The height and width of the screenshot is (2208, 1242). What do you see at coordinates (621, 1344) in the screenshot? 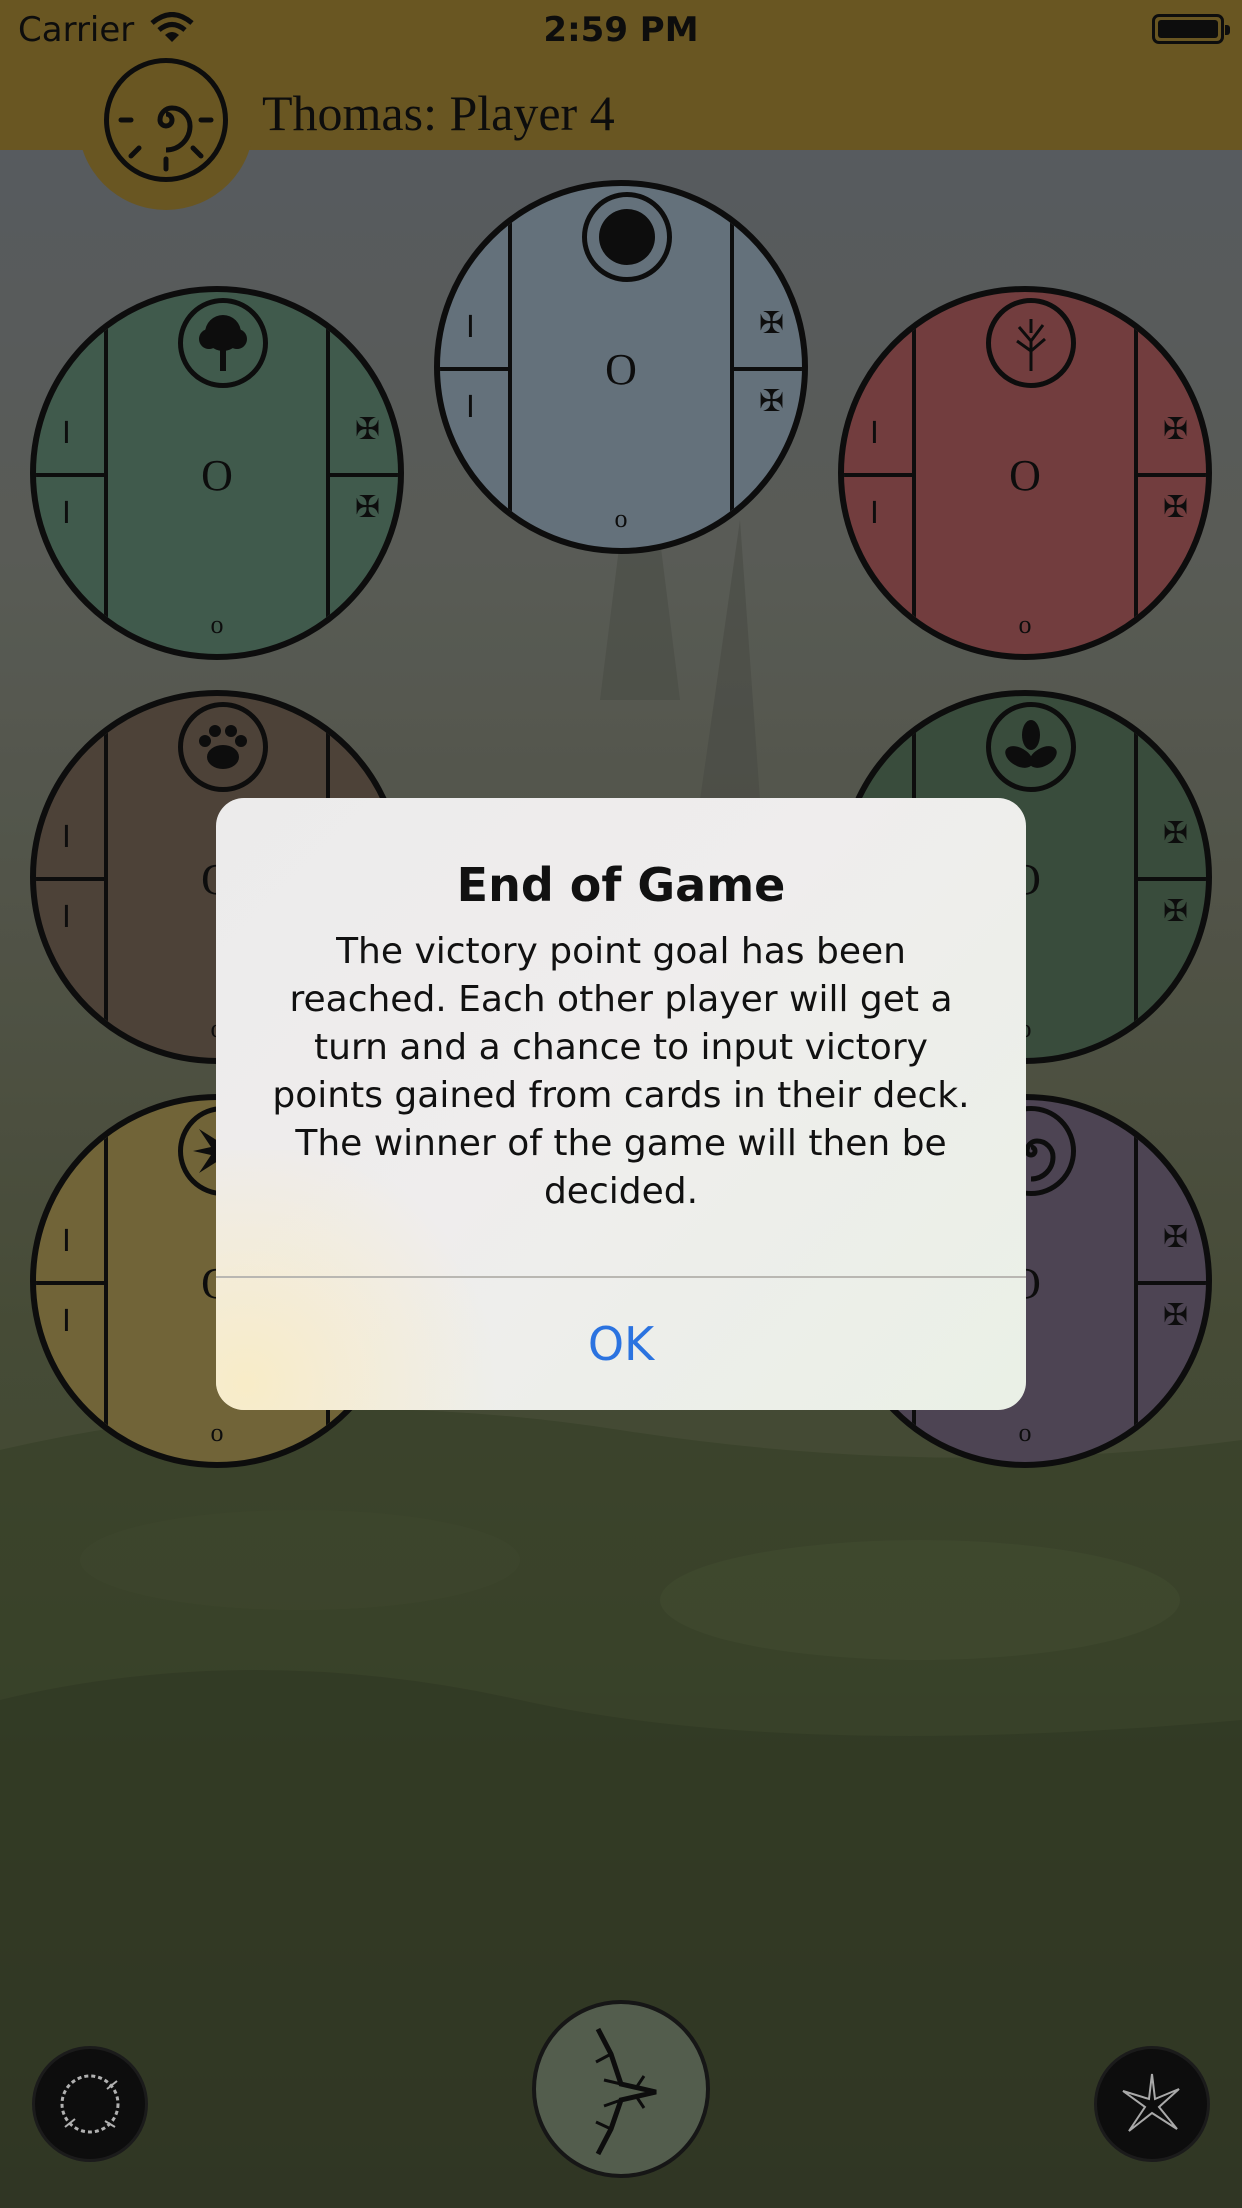
I see `ok-button: OK` at bounding box center [621, 1344].